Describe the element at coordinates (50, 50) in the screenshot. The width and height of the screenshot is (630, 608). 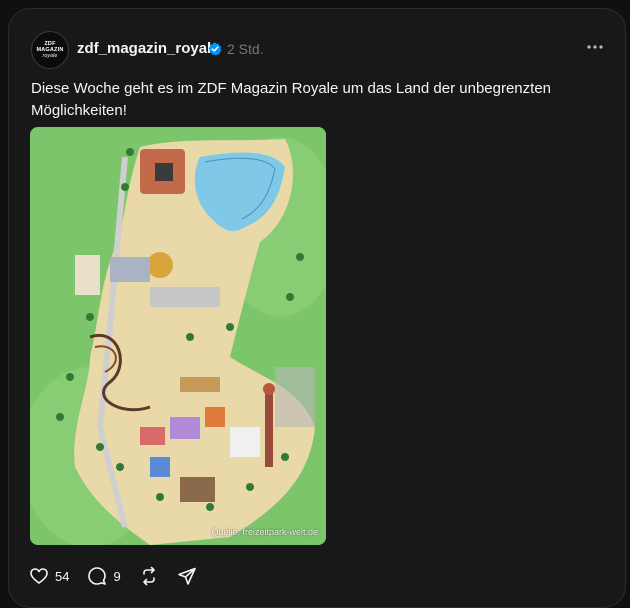
I see `avatar: ZDF MAGAZIN royale` at that location.